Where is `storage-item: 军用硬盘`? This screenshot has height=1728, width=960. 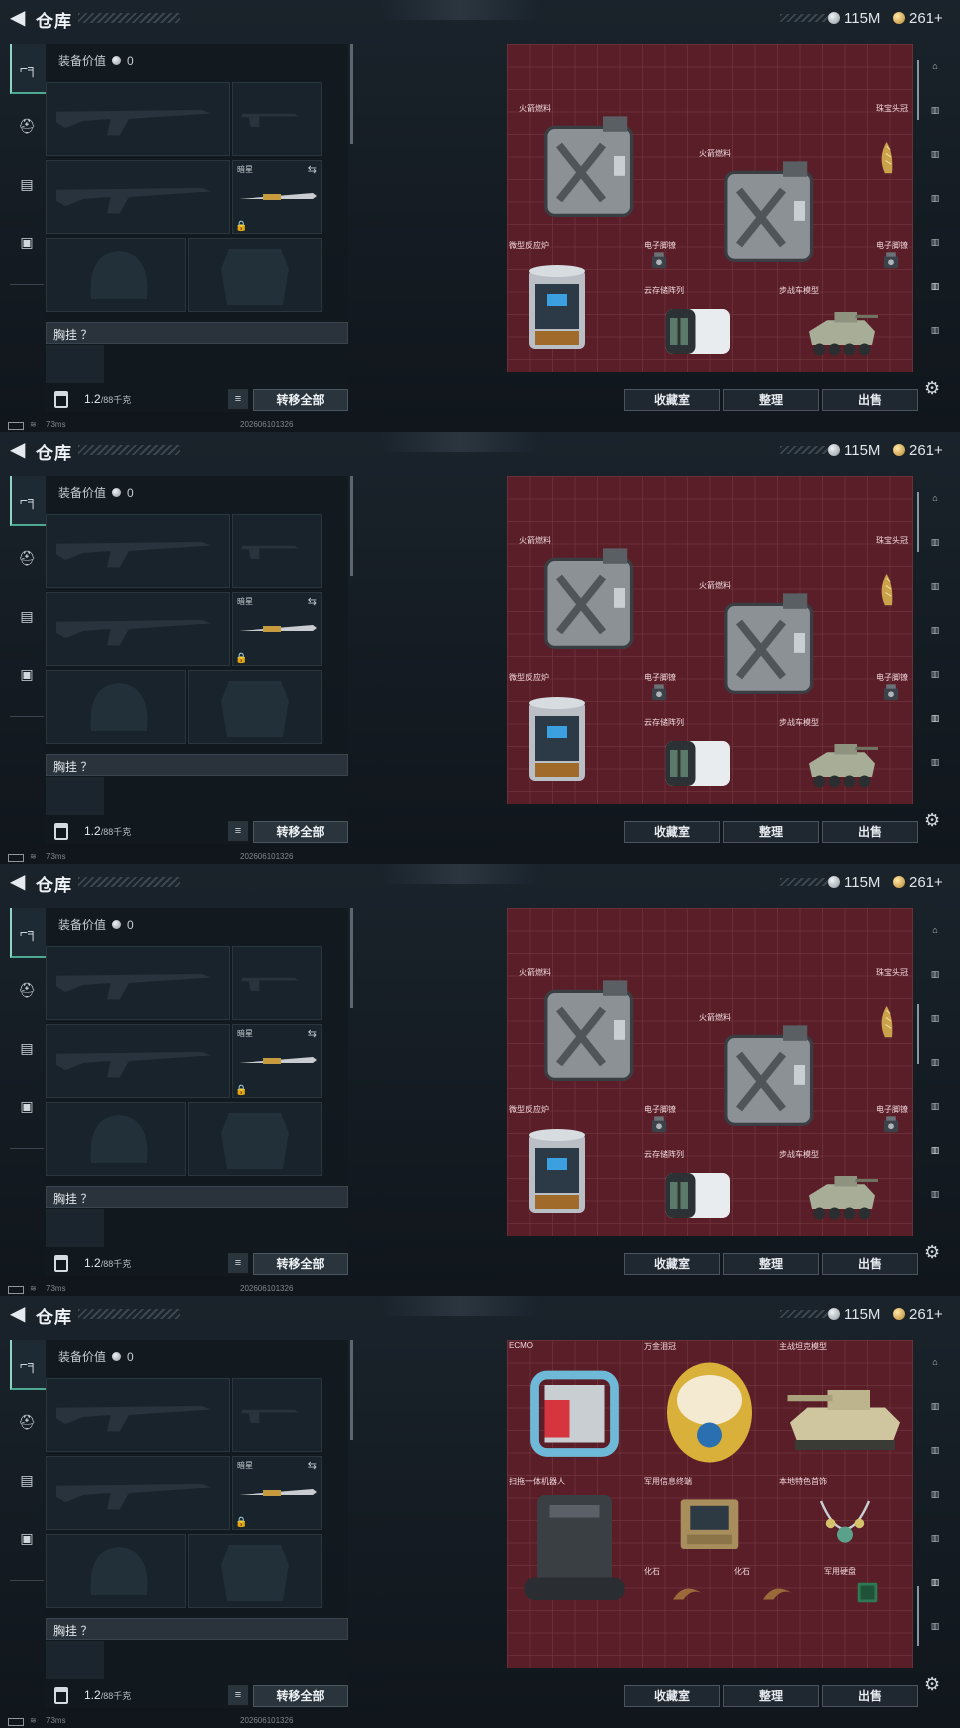
storage-item: 军用硬盘 is located at coordinates (867, 1587).